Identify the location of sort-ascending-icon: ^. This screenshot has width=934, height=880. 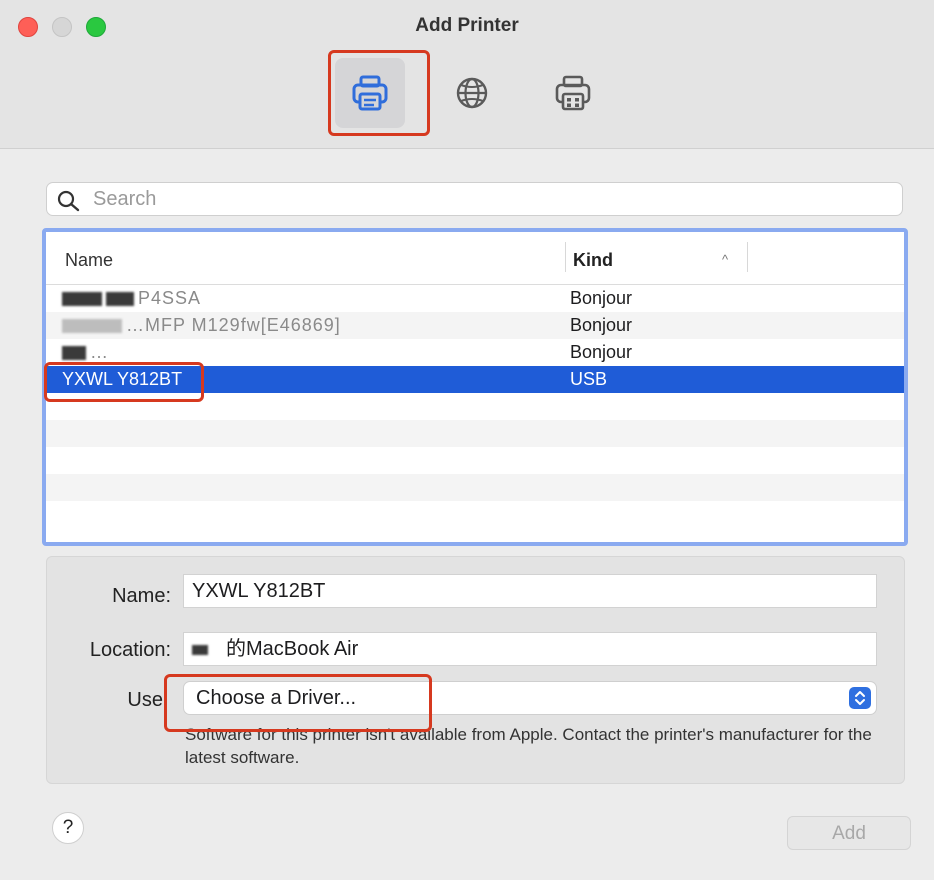
(725, 259).